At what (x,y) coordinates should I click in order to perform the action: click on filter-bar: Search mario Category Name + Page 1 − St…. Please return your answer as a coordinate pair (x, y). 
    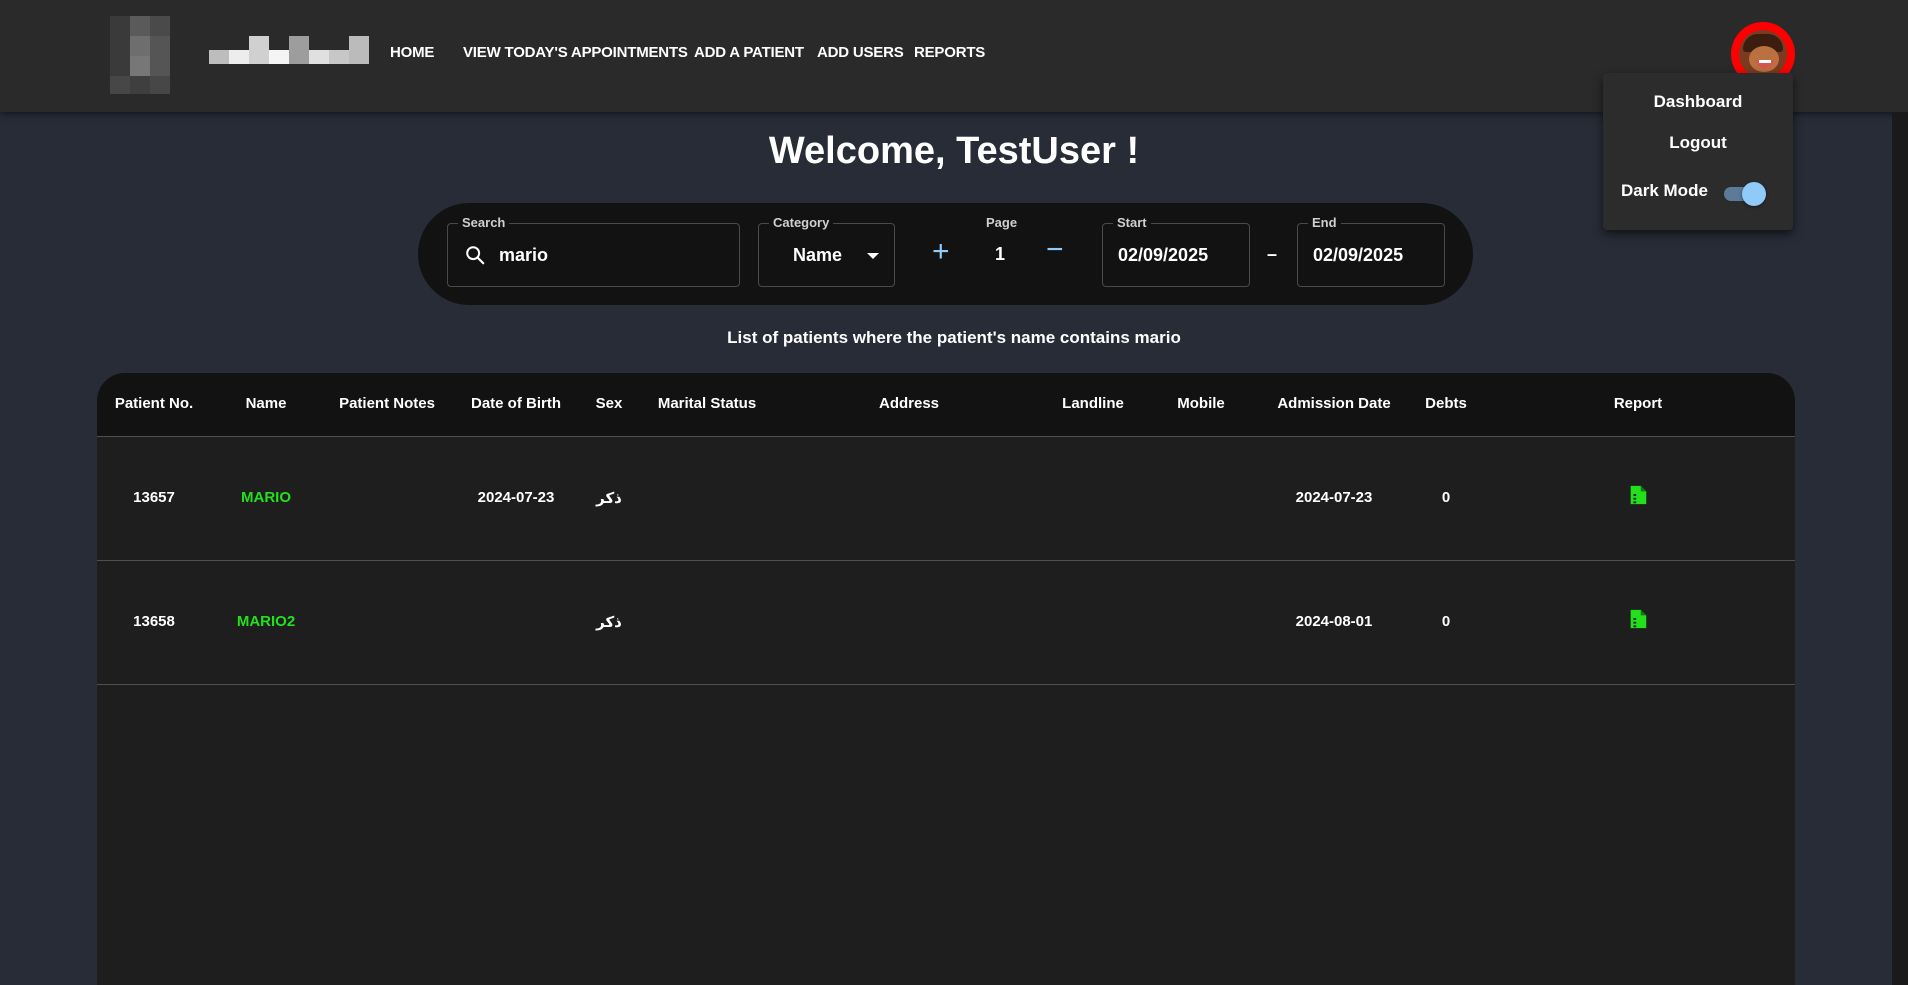
    Looking at the image, I should click on (945, 254).